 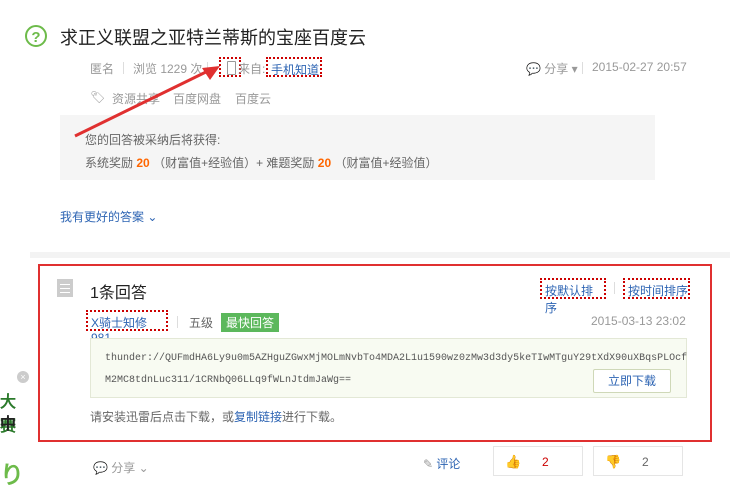 What do you see at coordinates (639, 67) in the screenshot?
I see `question-date: 2015-02-27 20:57` at bounding box center [639, 67].